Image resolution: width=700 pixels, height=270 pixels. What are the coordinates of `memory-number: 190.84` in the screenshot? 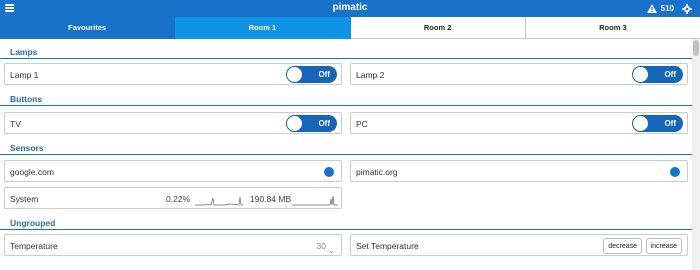 It's located at (263, 199).